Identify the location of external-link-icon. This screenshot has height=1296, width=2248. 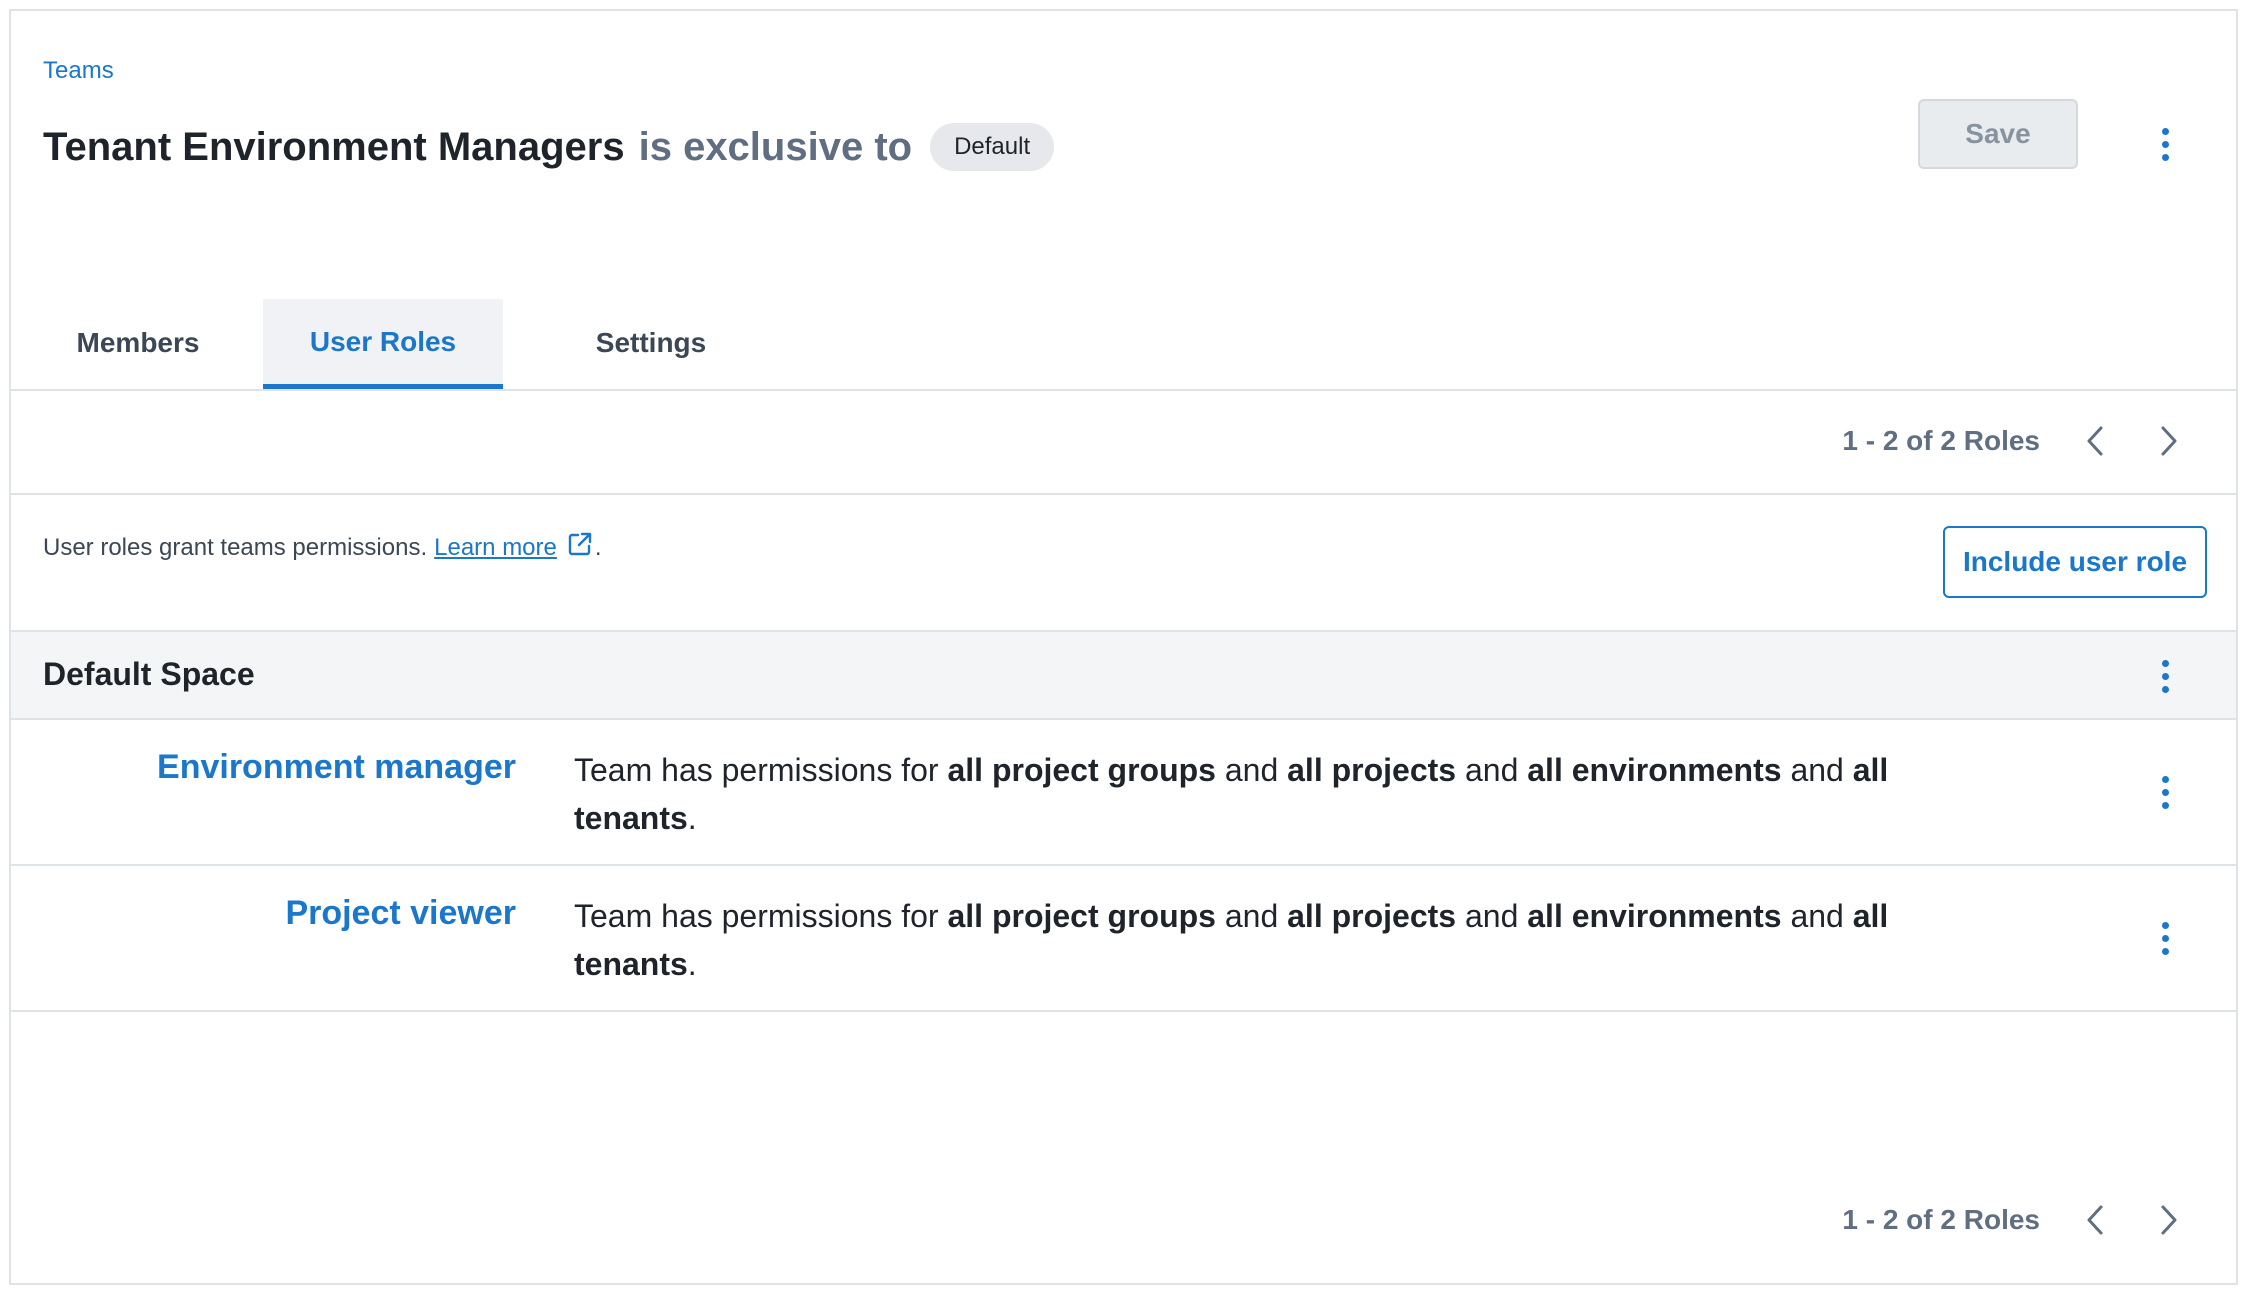
(580, 547).